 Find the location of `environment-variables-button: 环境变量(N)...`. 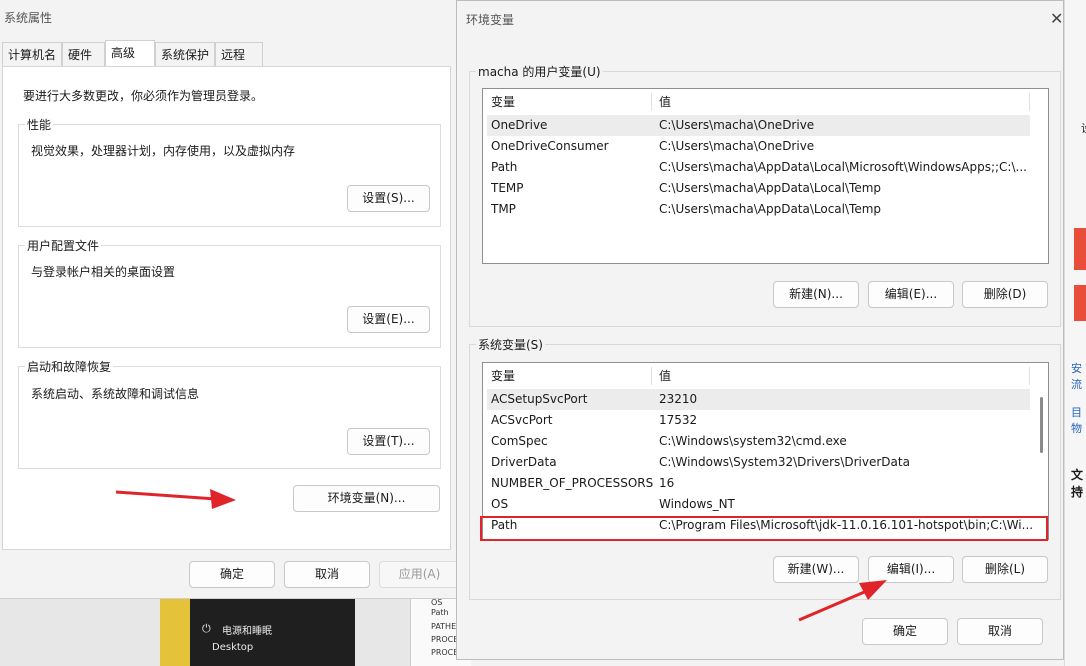

environment-variables-button: 环境变量(N)... is located at coordinates (366, 498).